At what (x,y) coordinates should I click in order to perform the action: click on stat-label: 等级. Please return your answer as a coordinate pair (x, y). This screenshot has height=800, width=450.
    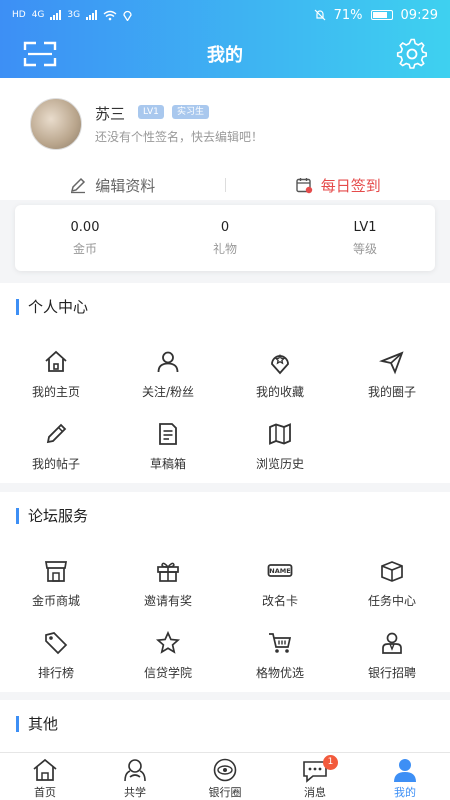
    Looking at the image, I should click on (364, 248).